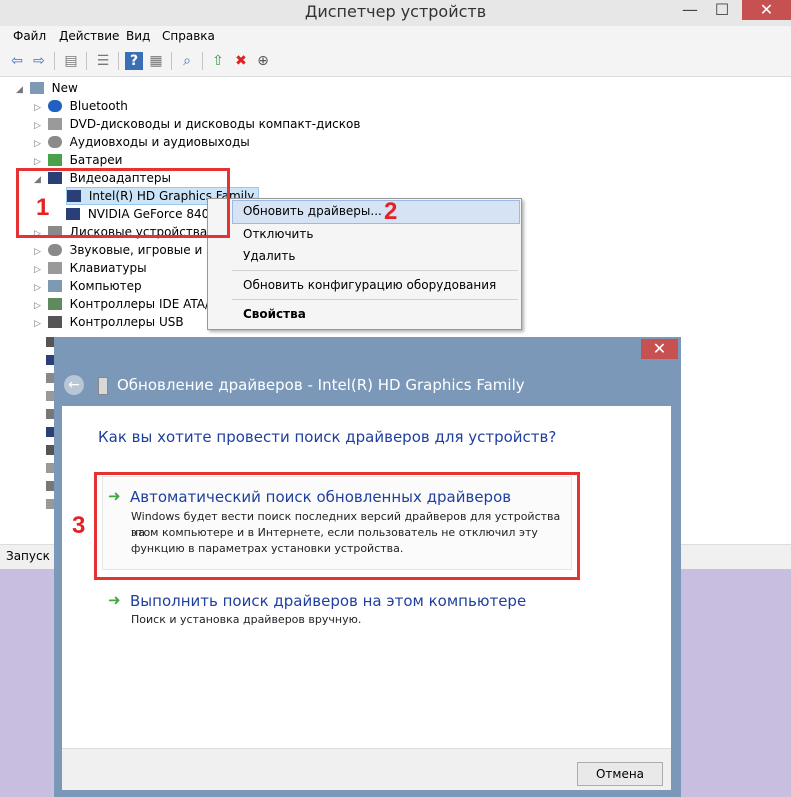  I want to click on tree-item-label: Контроллеры IDE ATA/AT, so click(146, 304).